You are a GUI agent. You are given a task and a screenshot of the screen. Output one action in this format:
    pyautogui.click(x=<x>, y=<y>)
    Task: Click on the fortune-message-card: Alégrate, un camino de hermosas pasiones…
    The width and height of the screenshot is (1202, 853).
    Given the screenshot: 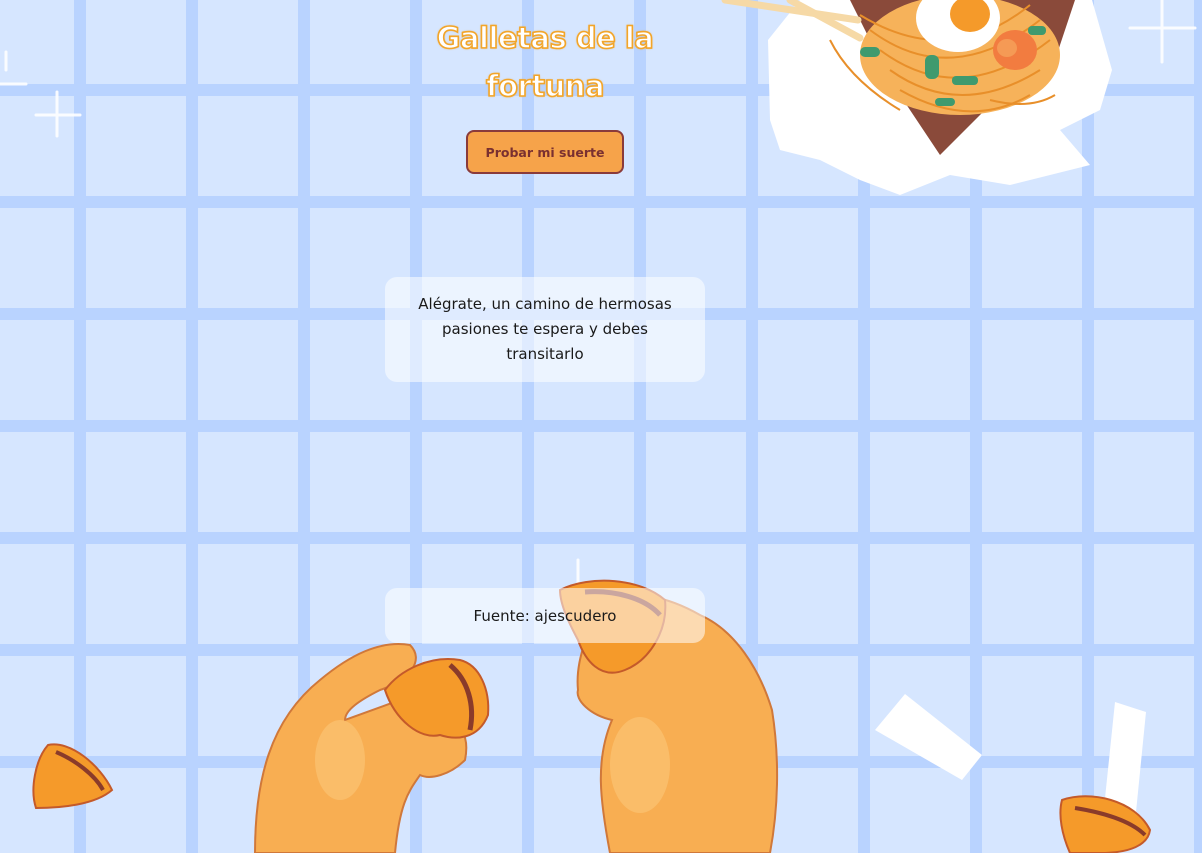 What is the action you would take?
    pyautogui.click(x=545, y=329)
    